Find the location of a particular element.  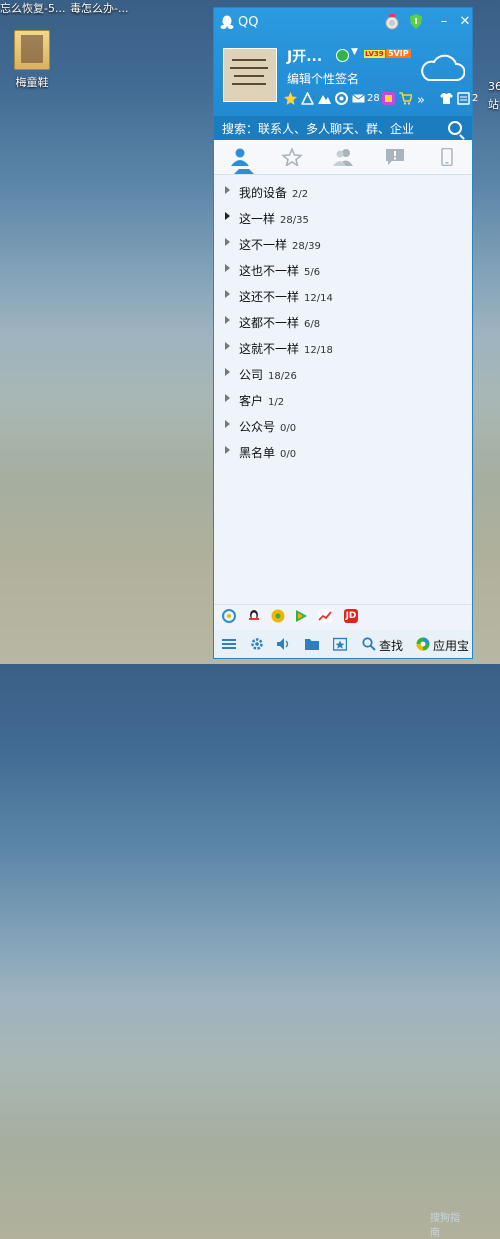

window-title: QQ is located at coordinates (248, 22).